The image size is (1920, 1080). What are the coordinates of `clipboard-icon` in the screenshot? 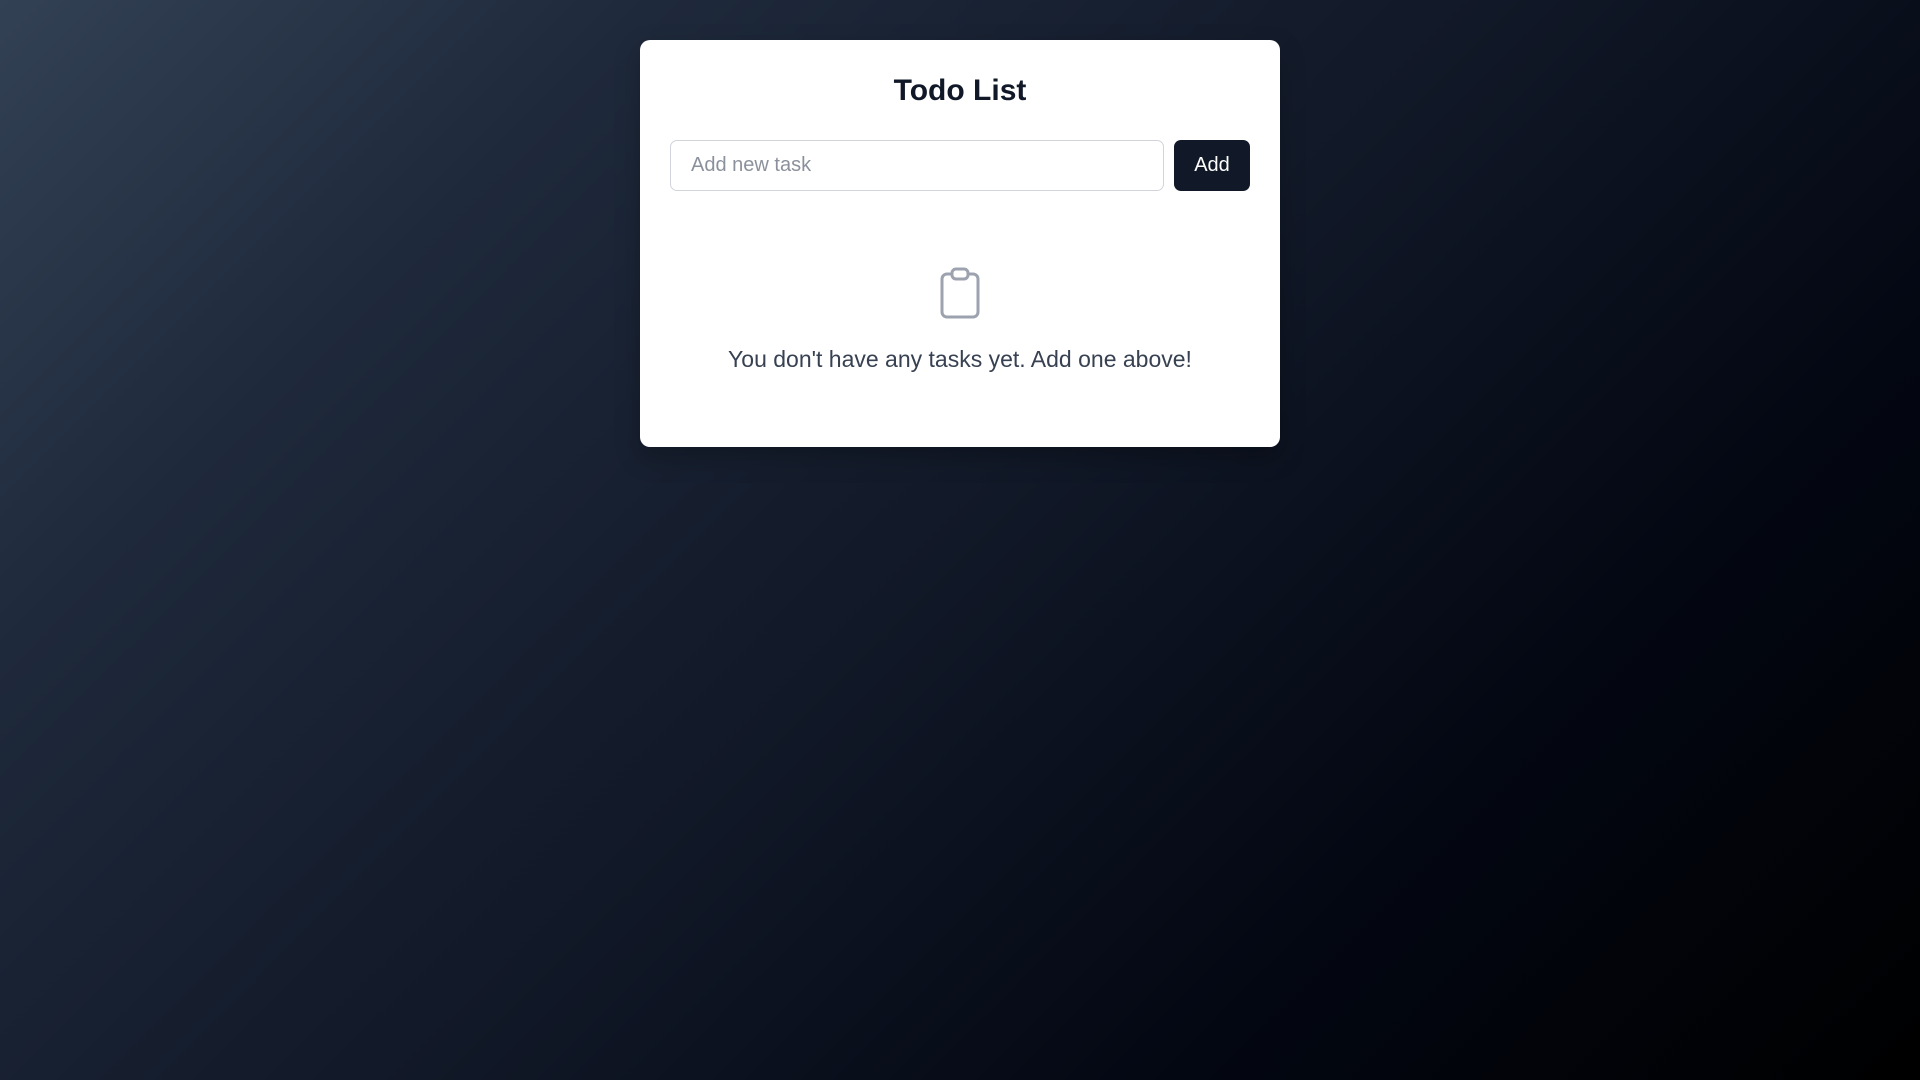 It's located at (960, 293).